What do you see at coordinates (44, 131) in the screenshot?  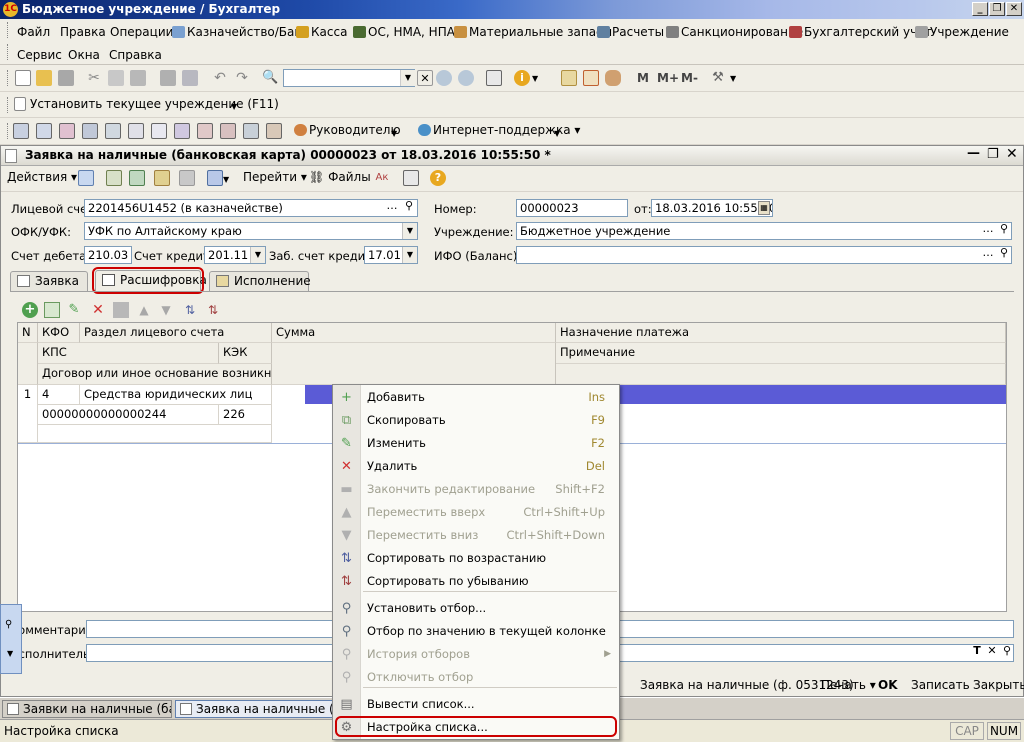 I see `report-2-icon` at bounding box center [44, 131].